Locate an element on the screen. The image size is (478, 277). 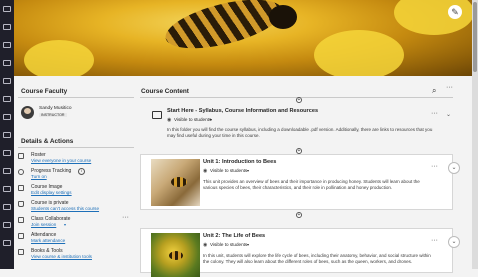
details-actions-heading: Details & Actions is located at coordinates (47, 141).